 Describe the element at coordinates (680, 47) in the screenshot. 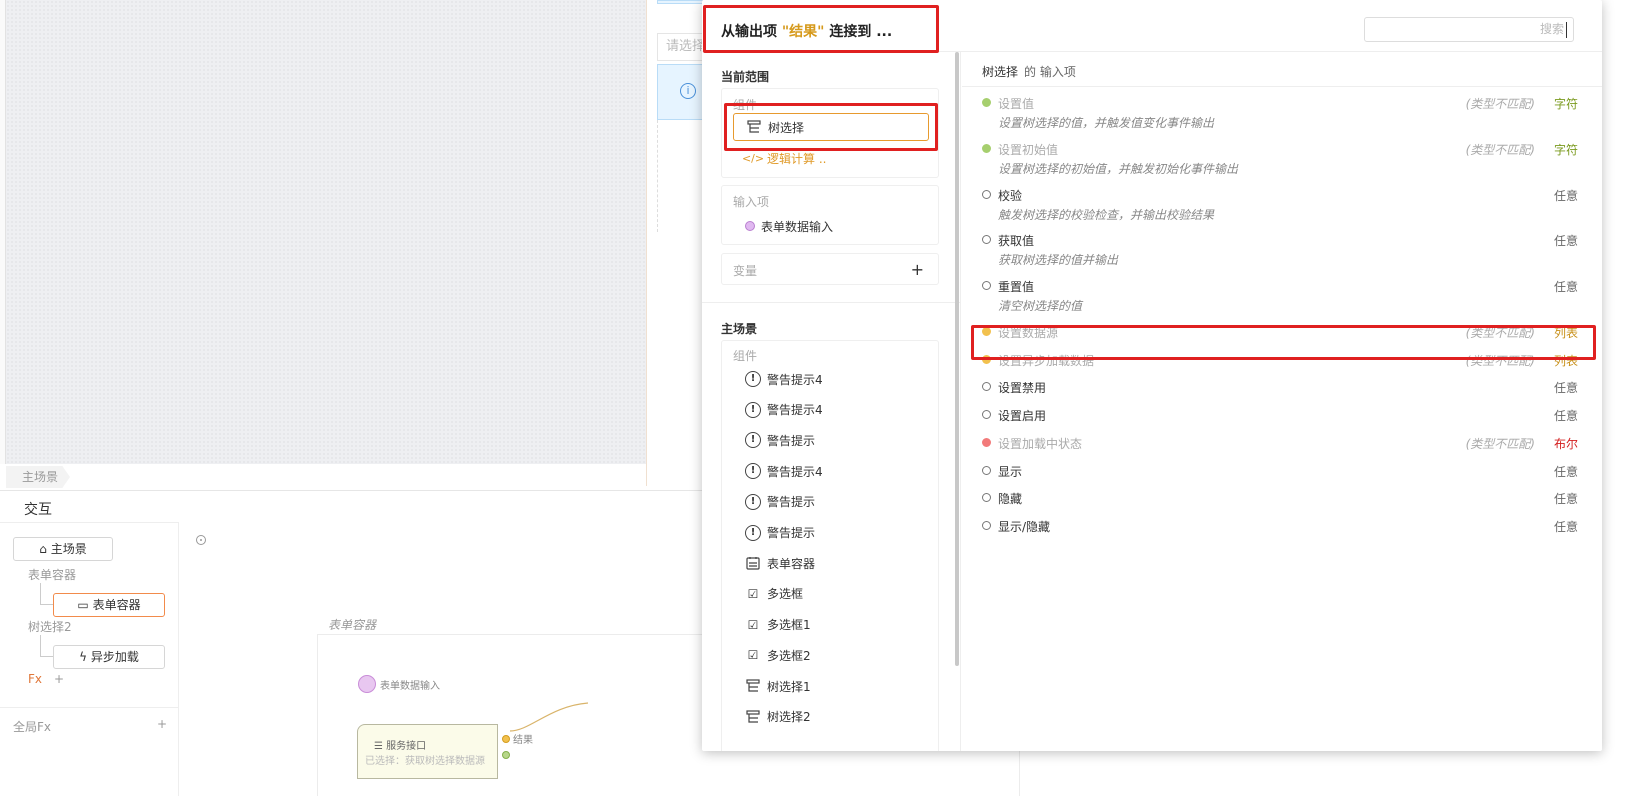

I see `select-preview: 请选择` at that location.